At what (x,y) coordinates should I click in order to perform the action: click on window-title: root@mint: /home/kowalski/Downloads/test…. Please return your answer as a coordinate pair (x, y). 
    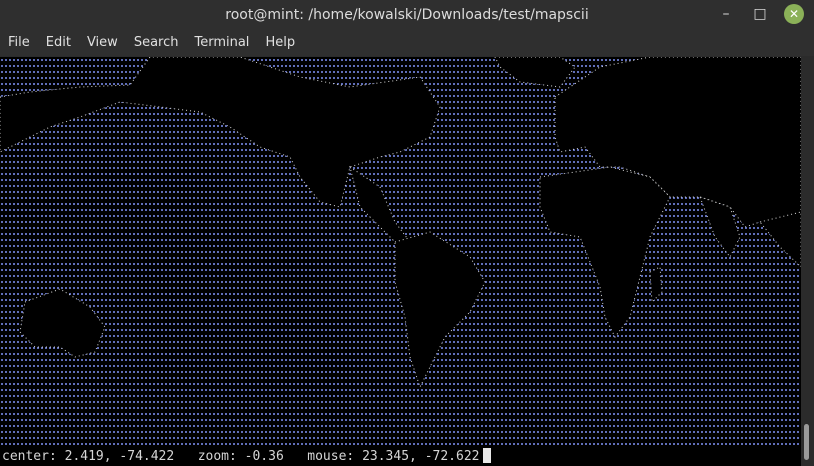
    Looking at the image, I should click on (407, 14).